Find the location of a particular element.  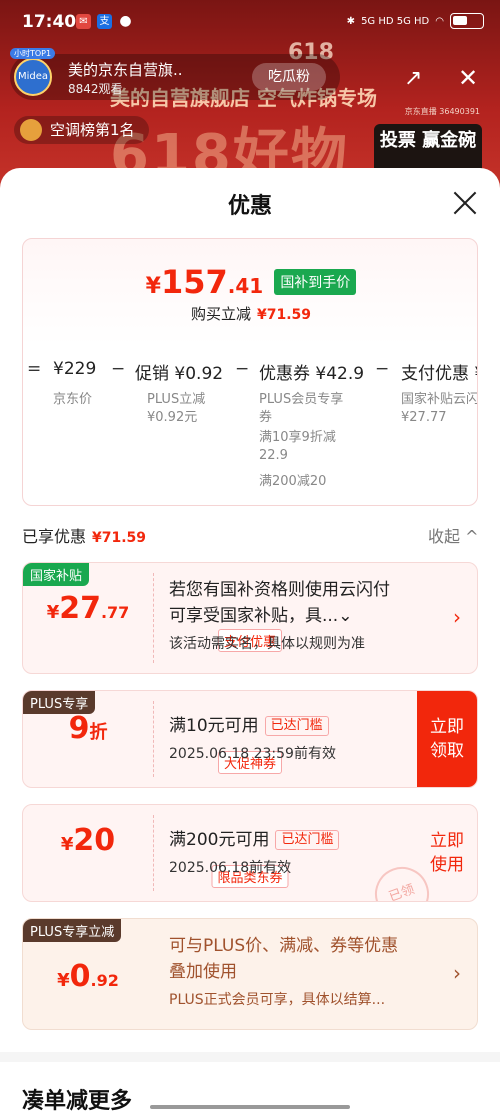

rank-pill: 空调榜第1名 is located at coordinates (81, 130).